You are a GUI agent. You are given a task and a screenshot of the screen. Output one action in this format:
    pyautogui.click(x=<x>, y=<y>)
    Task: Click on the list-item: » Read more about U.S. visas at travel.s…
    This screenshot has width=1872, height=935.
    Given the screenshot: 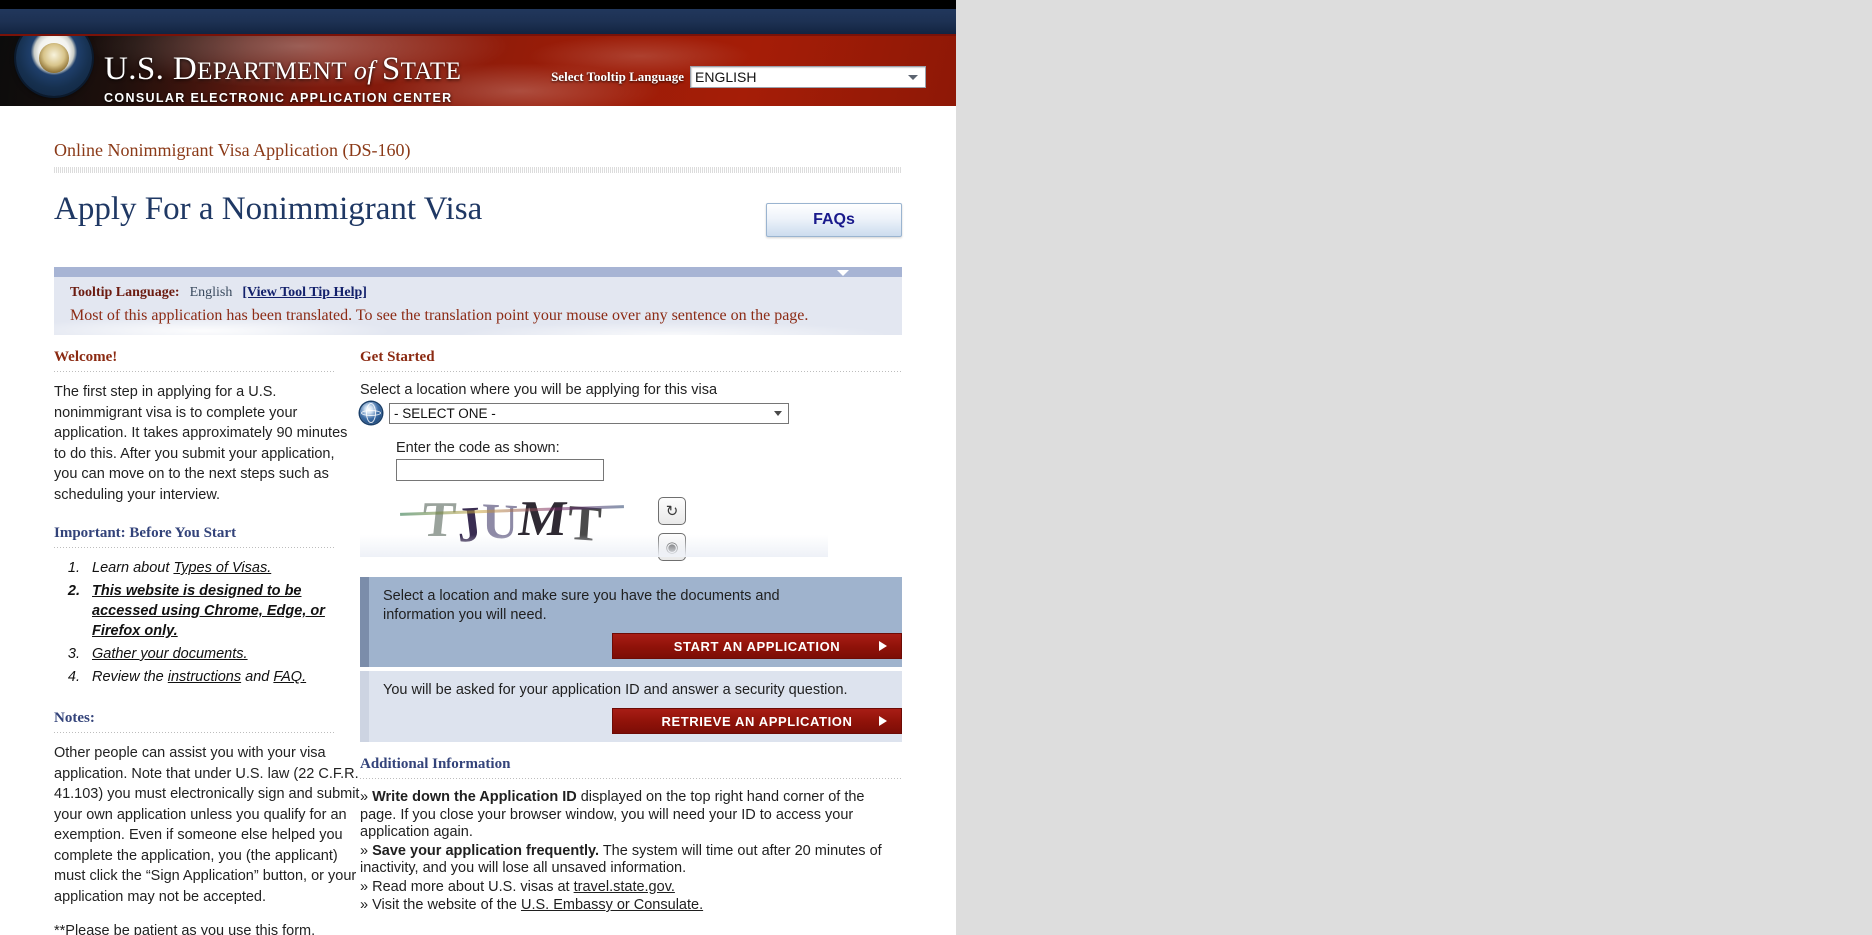 What is the action you would take?
    pyautogui.click(x=631, y=888)
    